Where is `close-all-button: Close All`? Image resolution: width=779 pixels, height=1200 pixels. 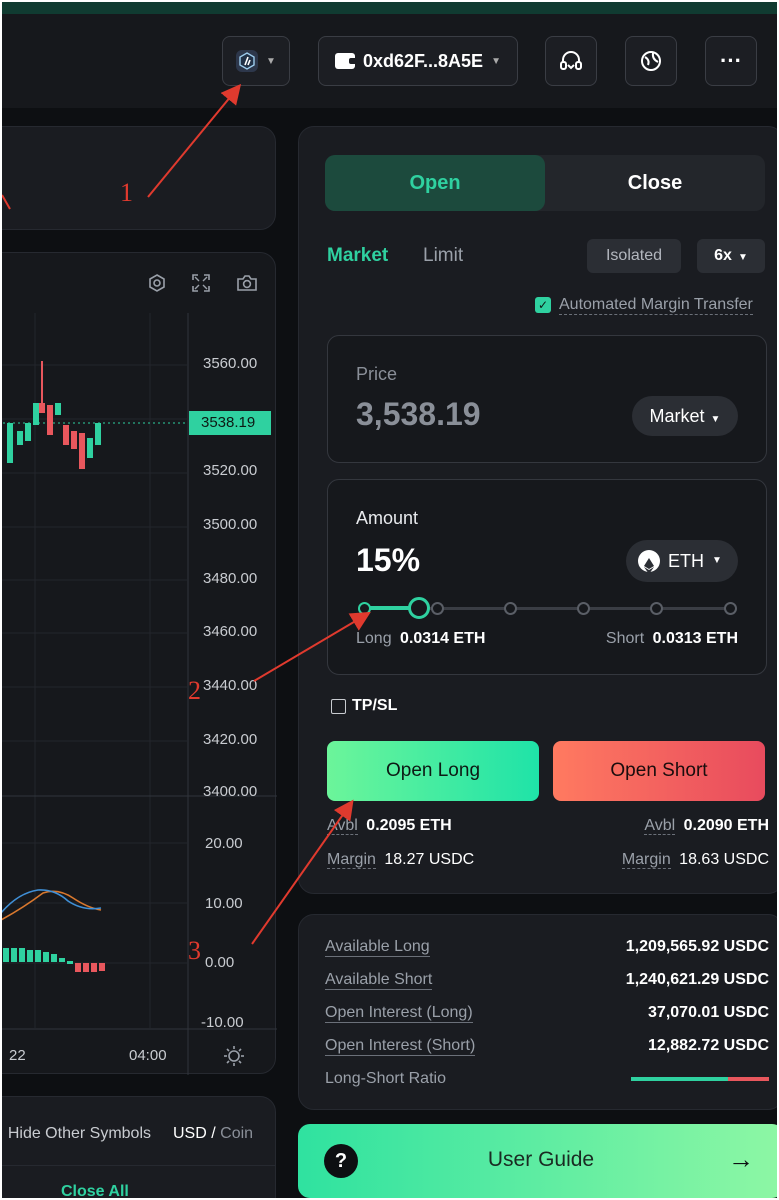
close-all-button: Close All is located at coordinates (95, 1190).